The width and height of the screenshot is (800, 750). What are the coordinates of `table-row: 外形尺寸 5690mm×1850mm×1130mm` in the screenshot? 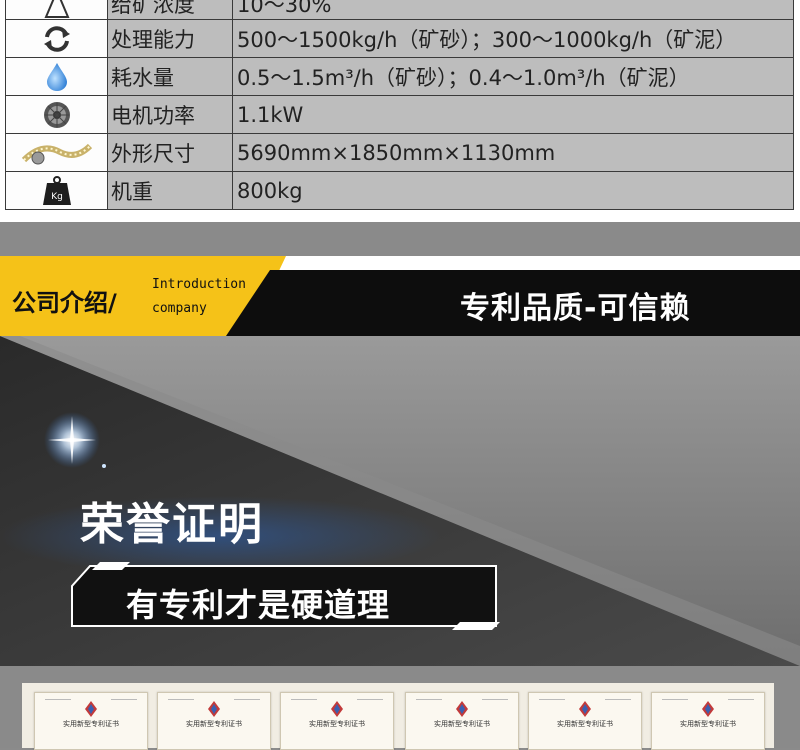 It's located at (399, 152).